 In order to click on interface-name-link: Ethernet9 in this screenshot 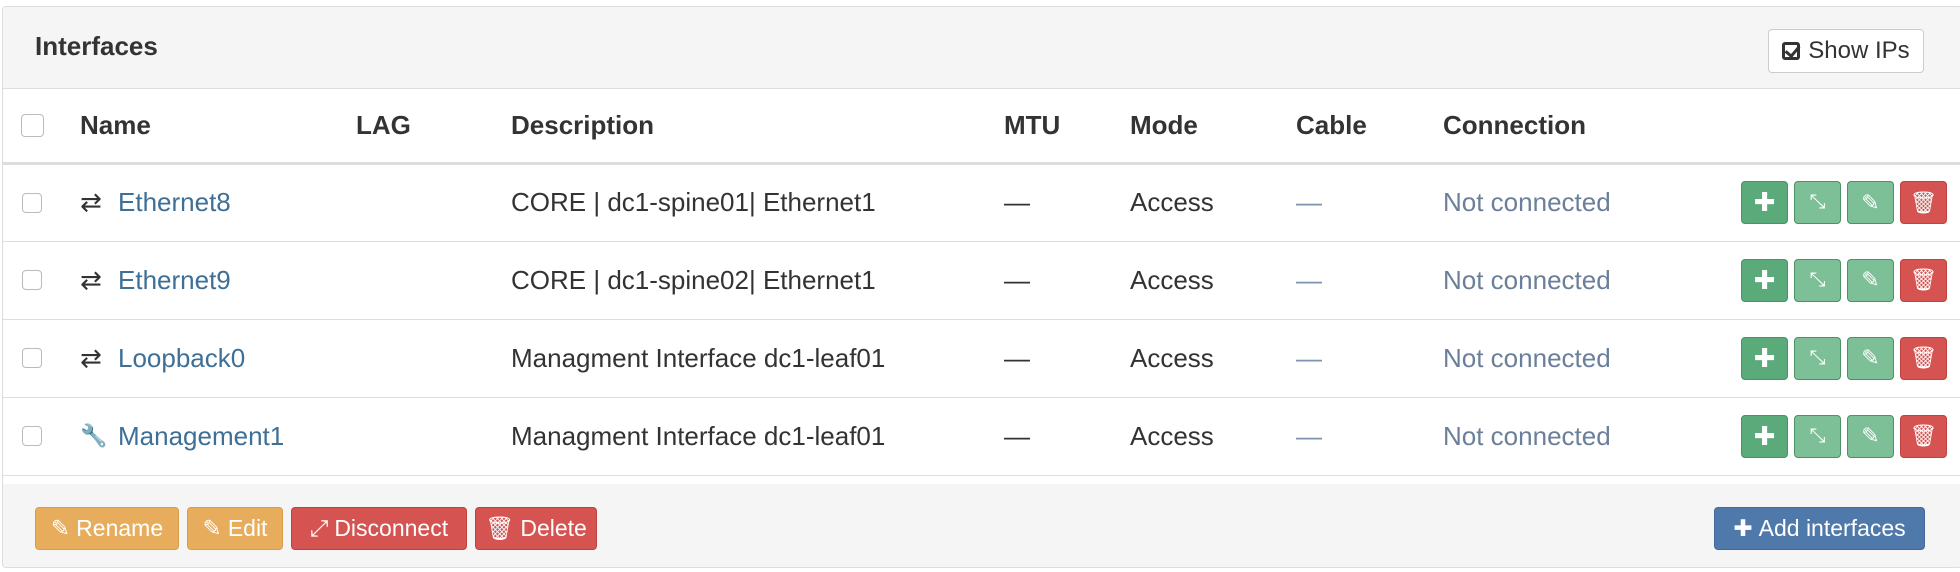, I will do `click(174, 280)`.